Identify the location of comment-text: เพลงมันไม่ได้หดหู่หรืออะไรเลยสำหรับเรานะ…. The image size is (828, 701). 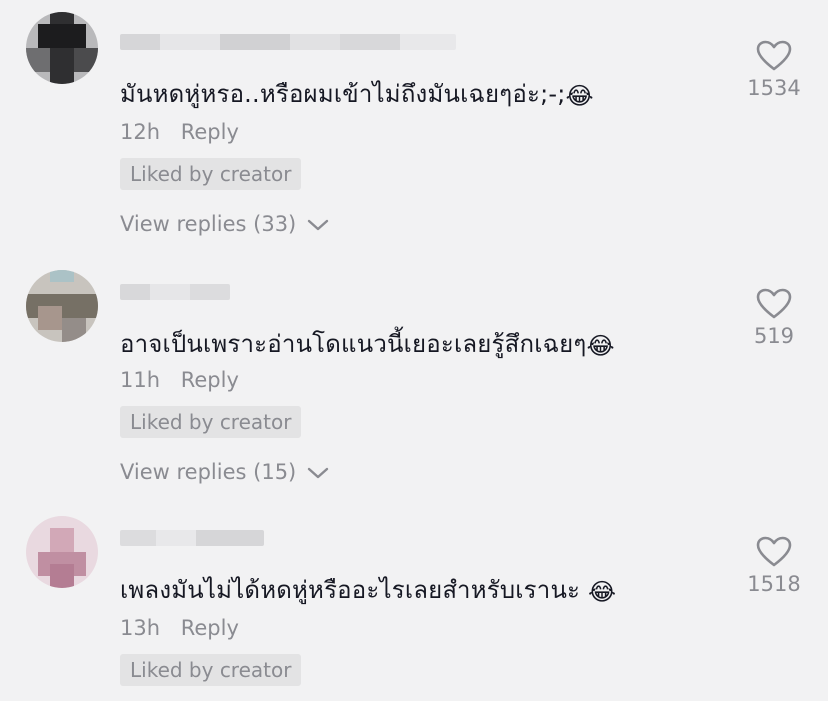
(368, 589).